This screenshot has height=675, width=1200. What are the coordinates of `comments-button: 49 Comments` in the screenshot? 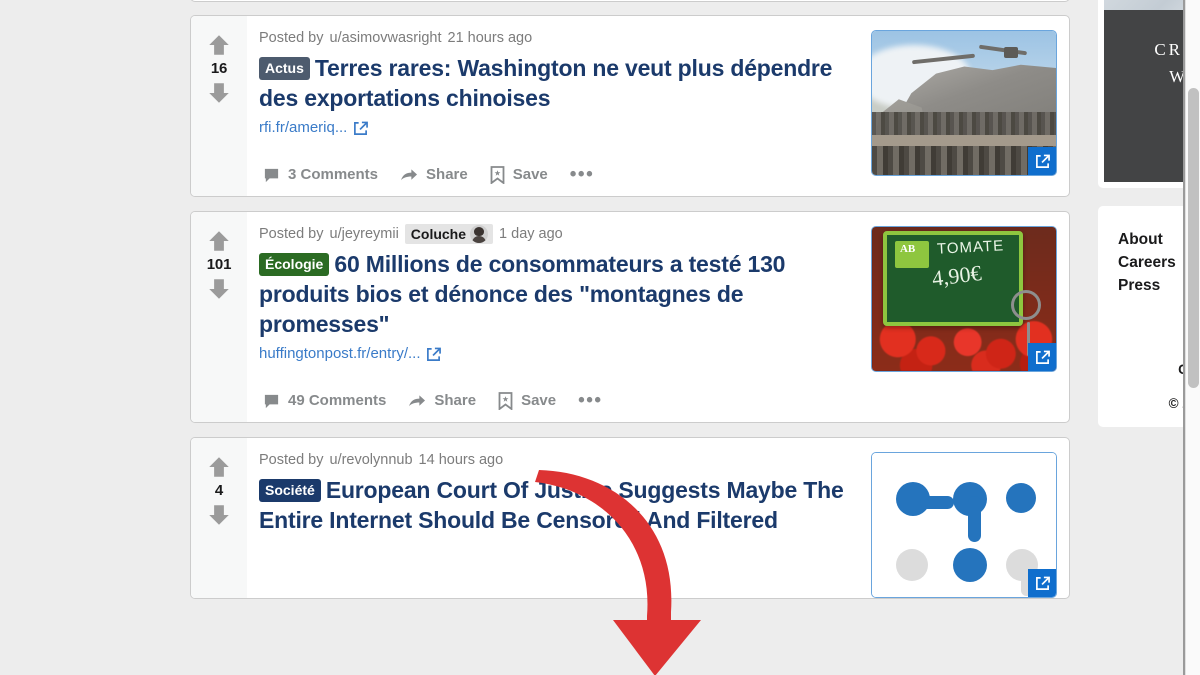 It's located at (324, 401).